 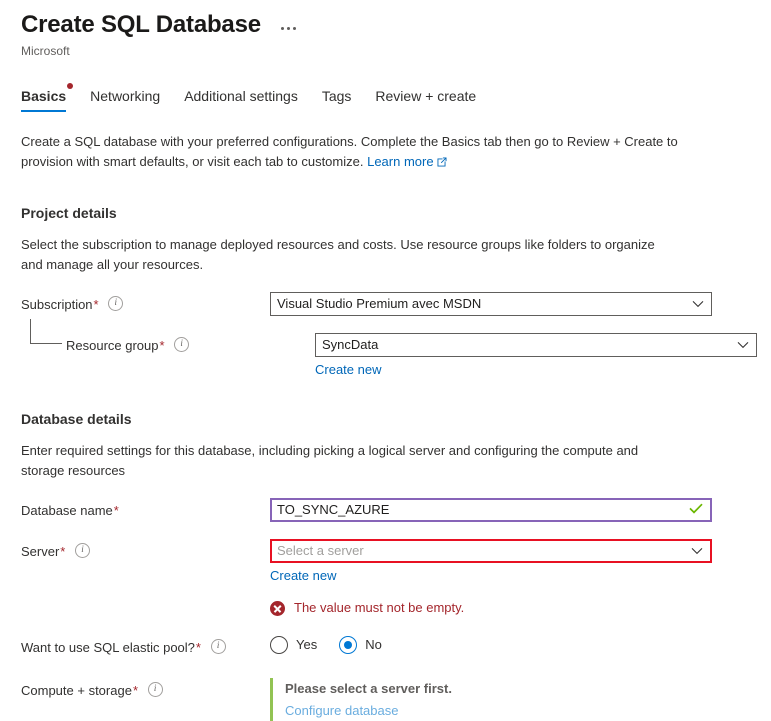 What do you see at coordinates (379, 607) in the screenshot?
I see `server-error-text: The value must not be empty.` at bounding box center [379, 607].